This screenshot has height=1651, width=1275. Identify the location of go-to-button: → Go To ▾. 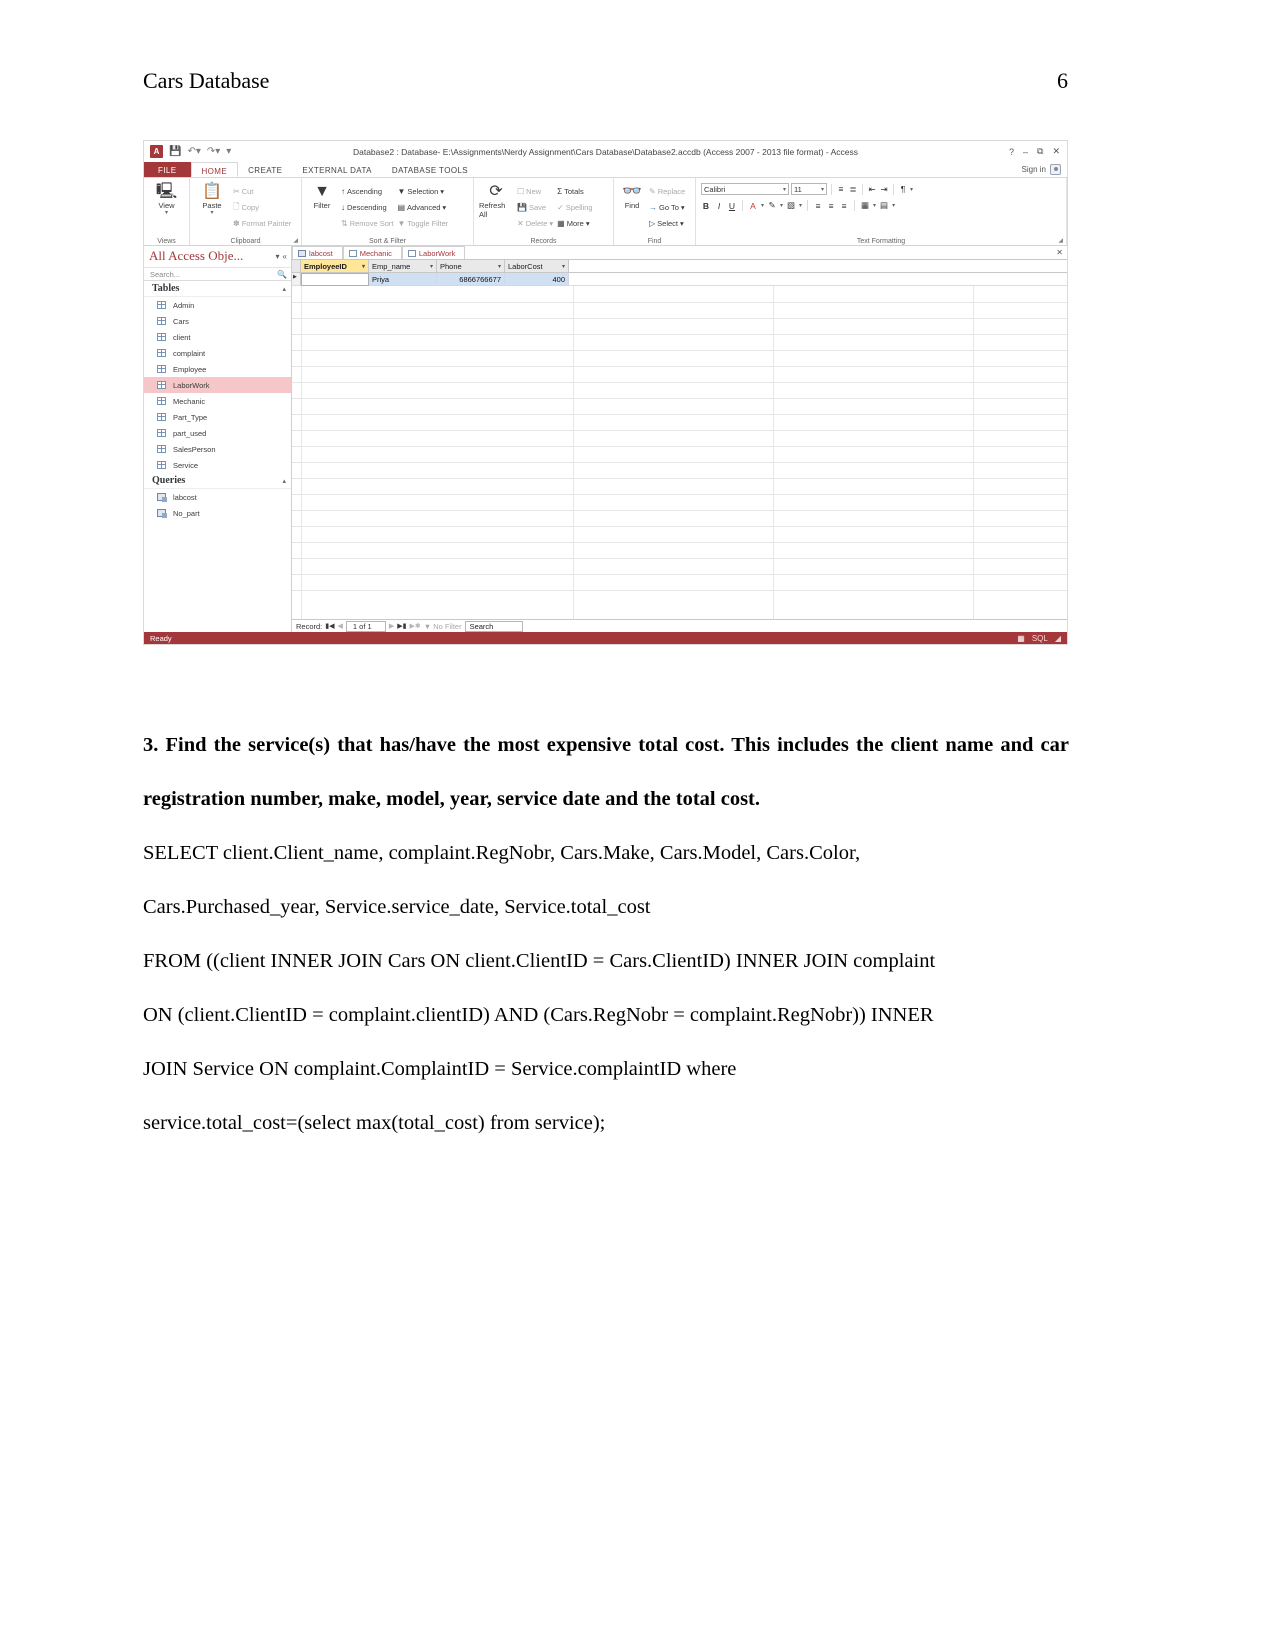
(667, 207).